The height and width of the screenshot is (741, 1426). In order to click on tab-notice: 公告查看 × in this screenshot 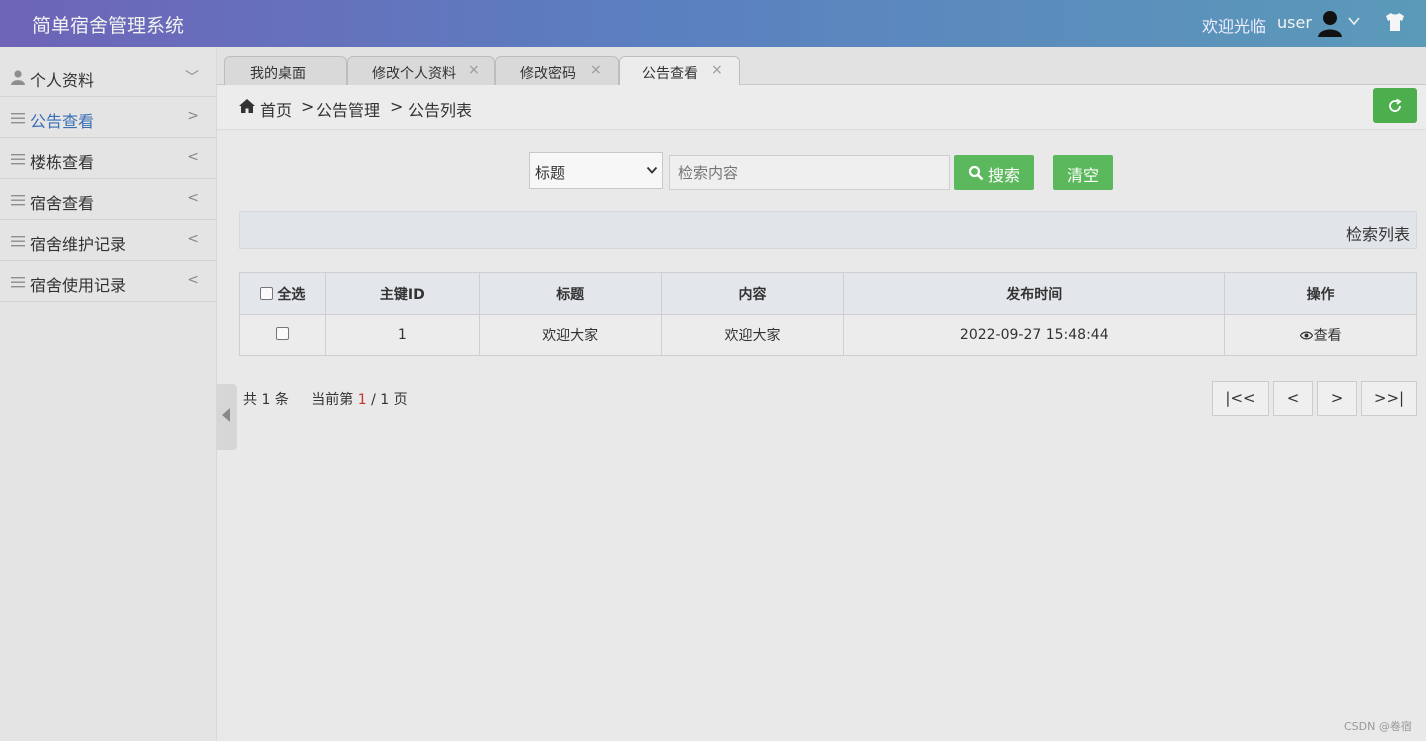, I will do `click(679, 71)`.